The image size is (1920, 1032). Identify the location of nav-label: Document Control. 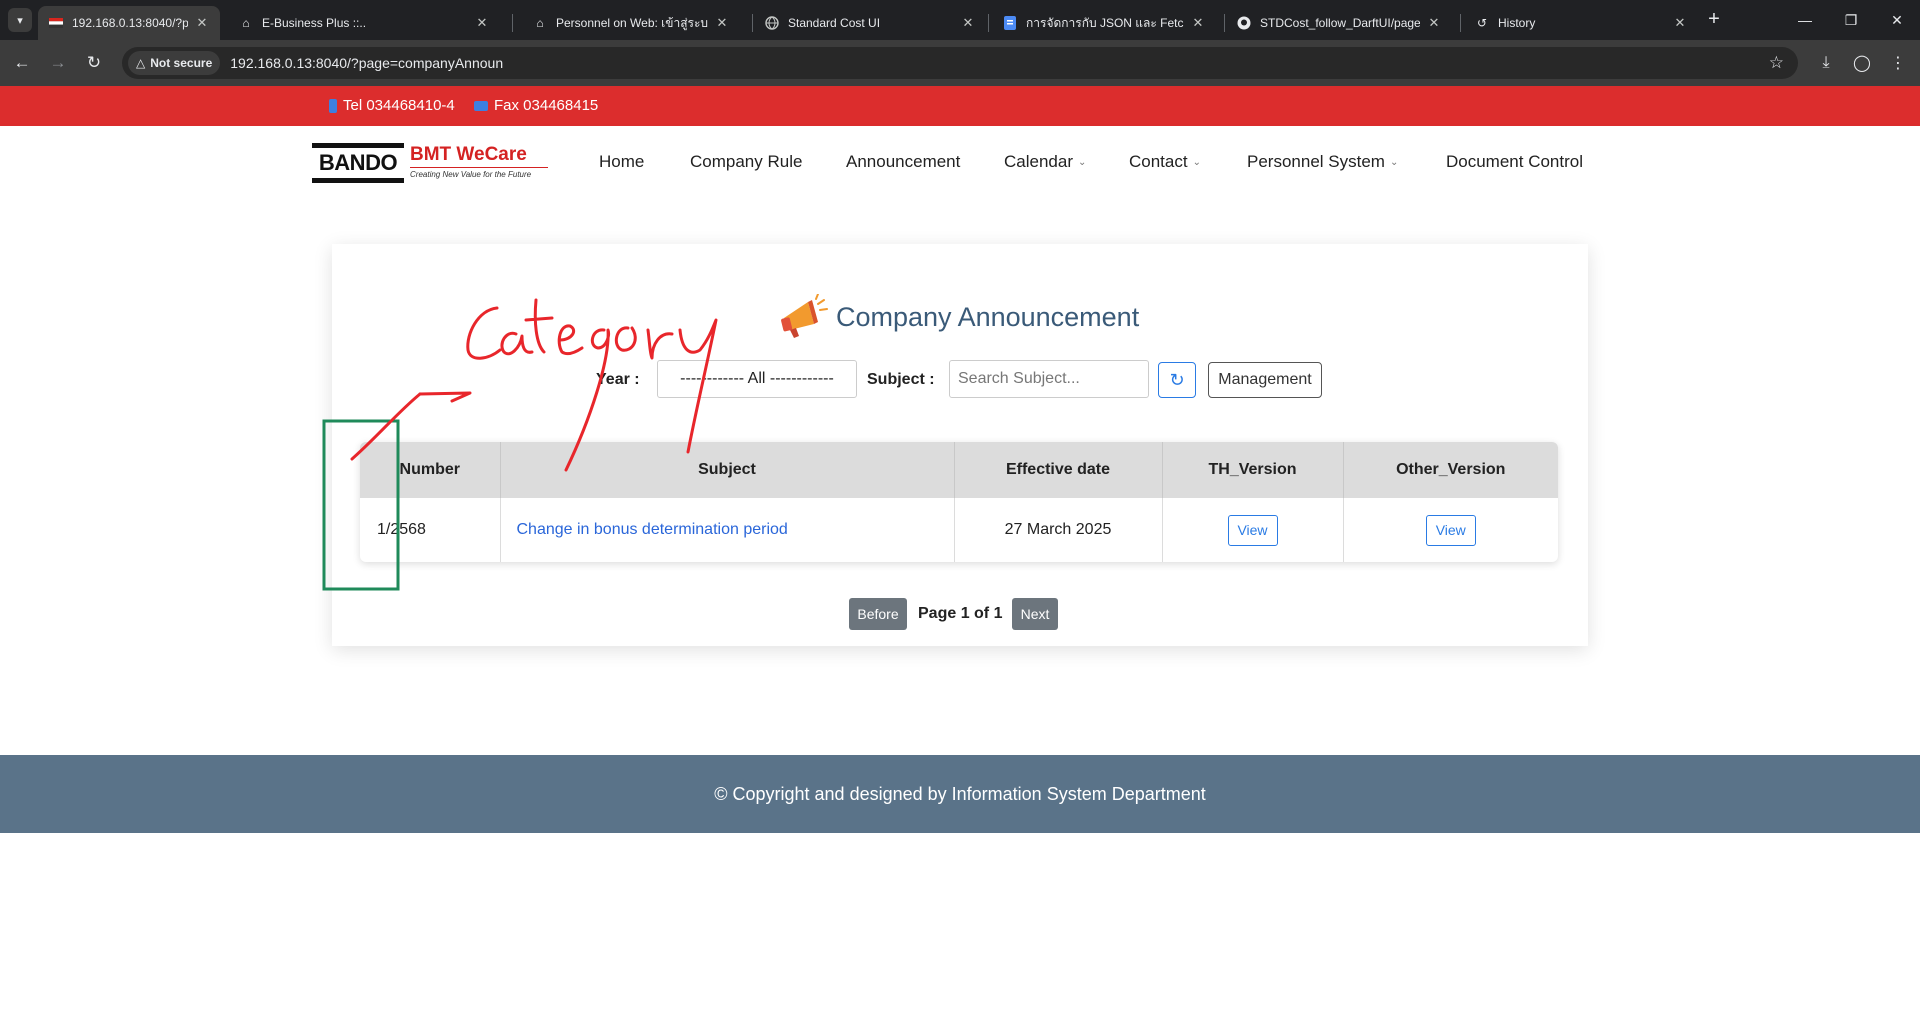
(1515, 161).